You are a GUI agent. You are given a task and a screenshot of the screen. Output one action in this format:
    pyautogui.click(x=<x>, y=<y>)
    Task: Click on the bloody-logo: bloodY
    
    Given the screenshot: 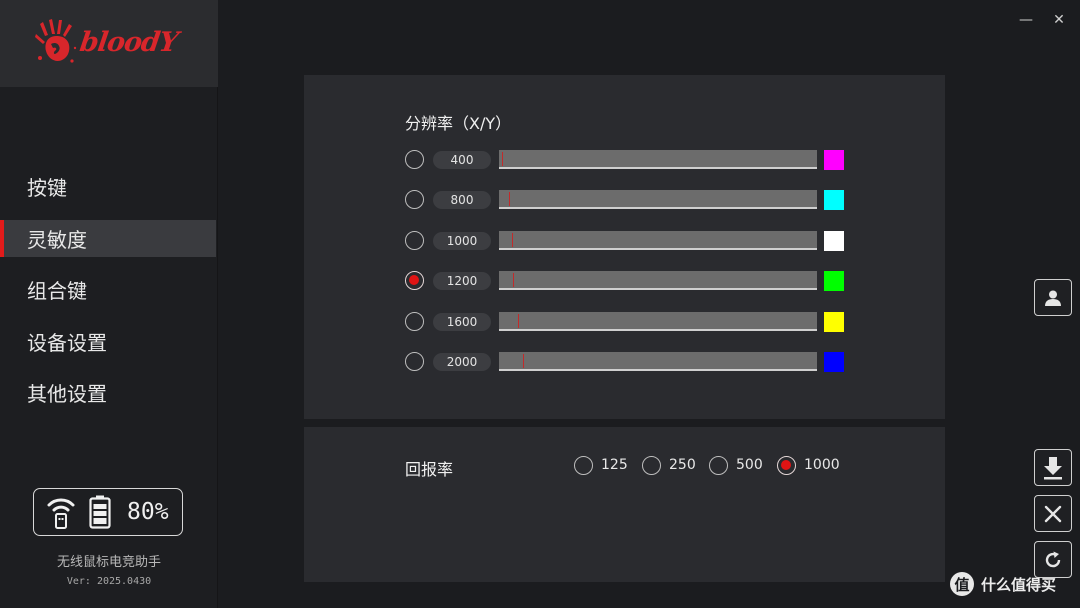 What is the action you would take?
    pyautogui.click(x=107, y=42)
    